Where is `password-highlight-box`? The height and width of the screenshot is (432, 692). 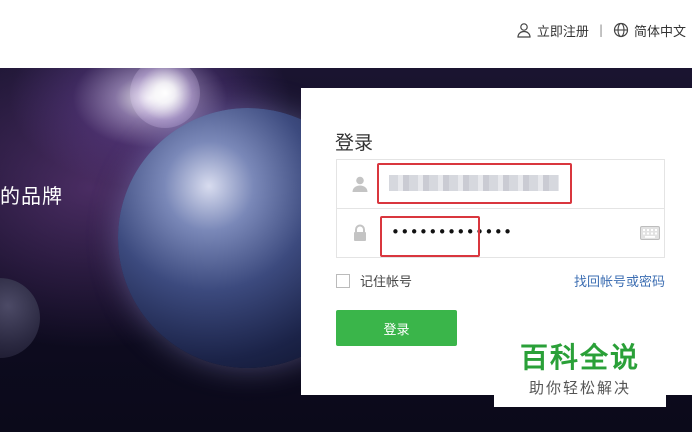
password-highlight-box is located at coordinates (430, 236).